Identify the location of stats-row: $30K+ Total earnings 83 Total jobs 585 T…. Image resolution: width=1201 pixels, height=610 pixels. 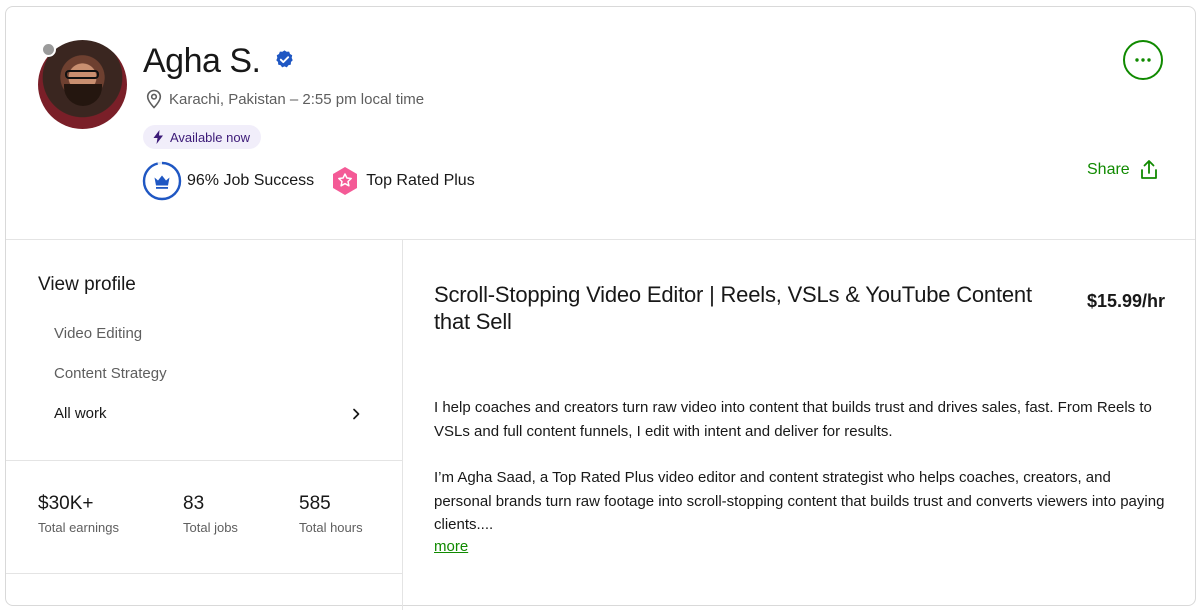
(200, 514).